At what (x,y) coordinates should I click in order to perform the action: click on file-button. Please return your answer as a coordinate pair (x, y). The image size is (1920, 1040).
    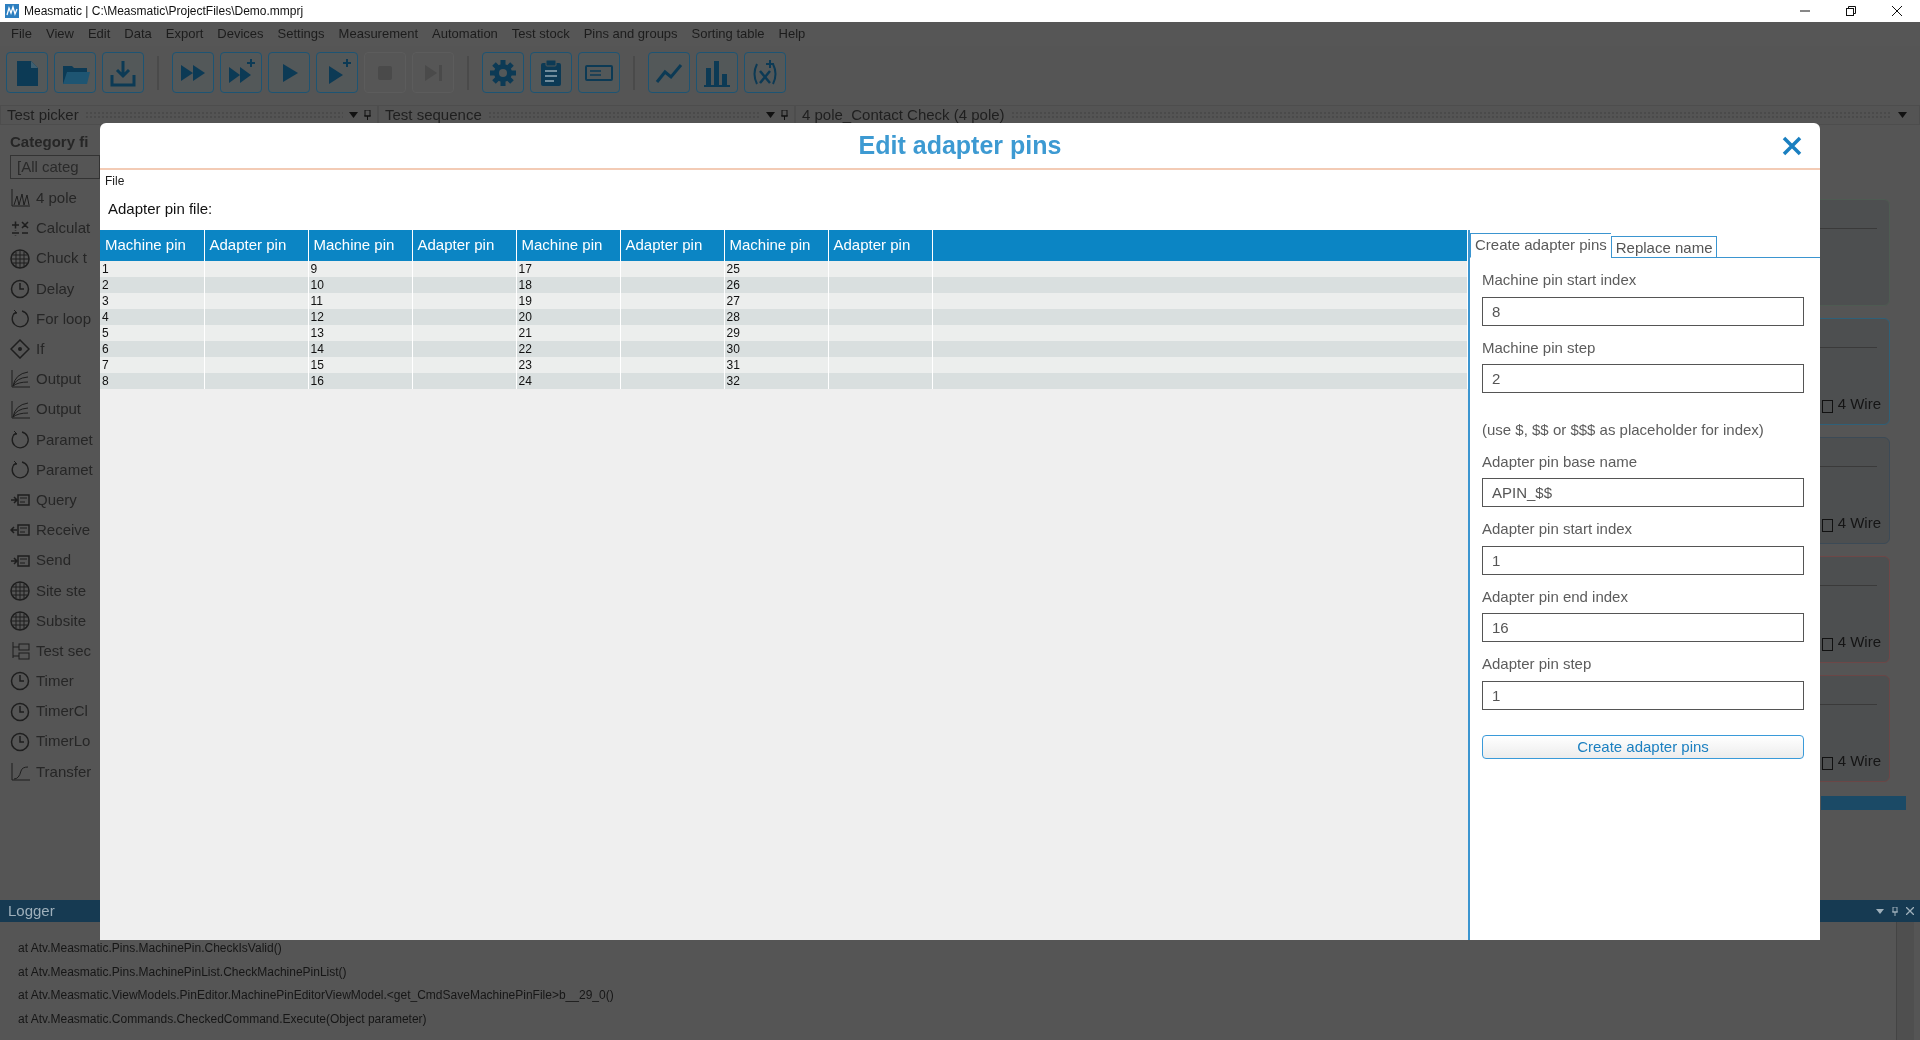
    Looking at the image, I should click on (27, 73).